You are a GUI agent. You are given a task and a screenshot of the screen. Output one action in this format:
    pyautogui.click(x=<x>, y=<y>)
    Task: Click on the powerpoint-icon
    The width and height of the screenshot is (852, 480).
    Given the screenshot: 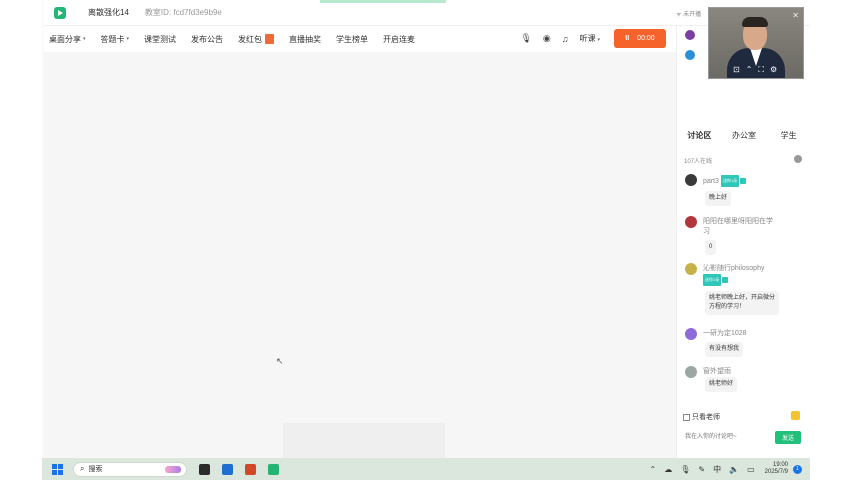 What is the action you would take?
    pyautogui.click(x=250, y=469)
    